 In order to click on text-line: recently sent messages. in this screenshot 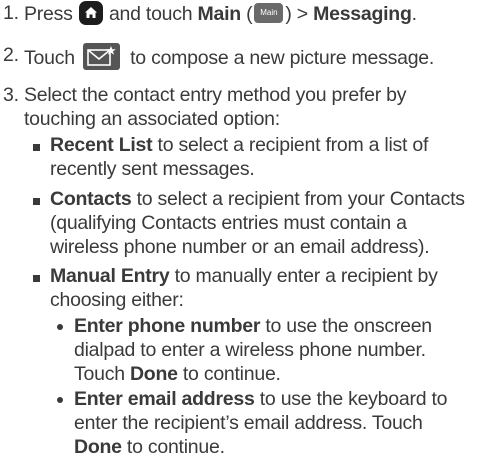, I will do `click(152, 169)`.